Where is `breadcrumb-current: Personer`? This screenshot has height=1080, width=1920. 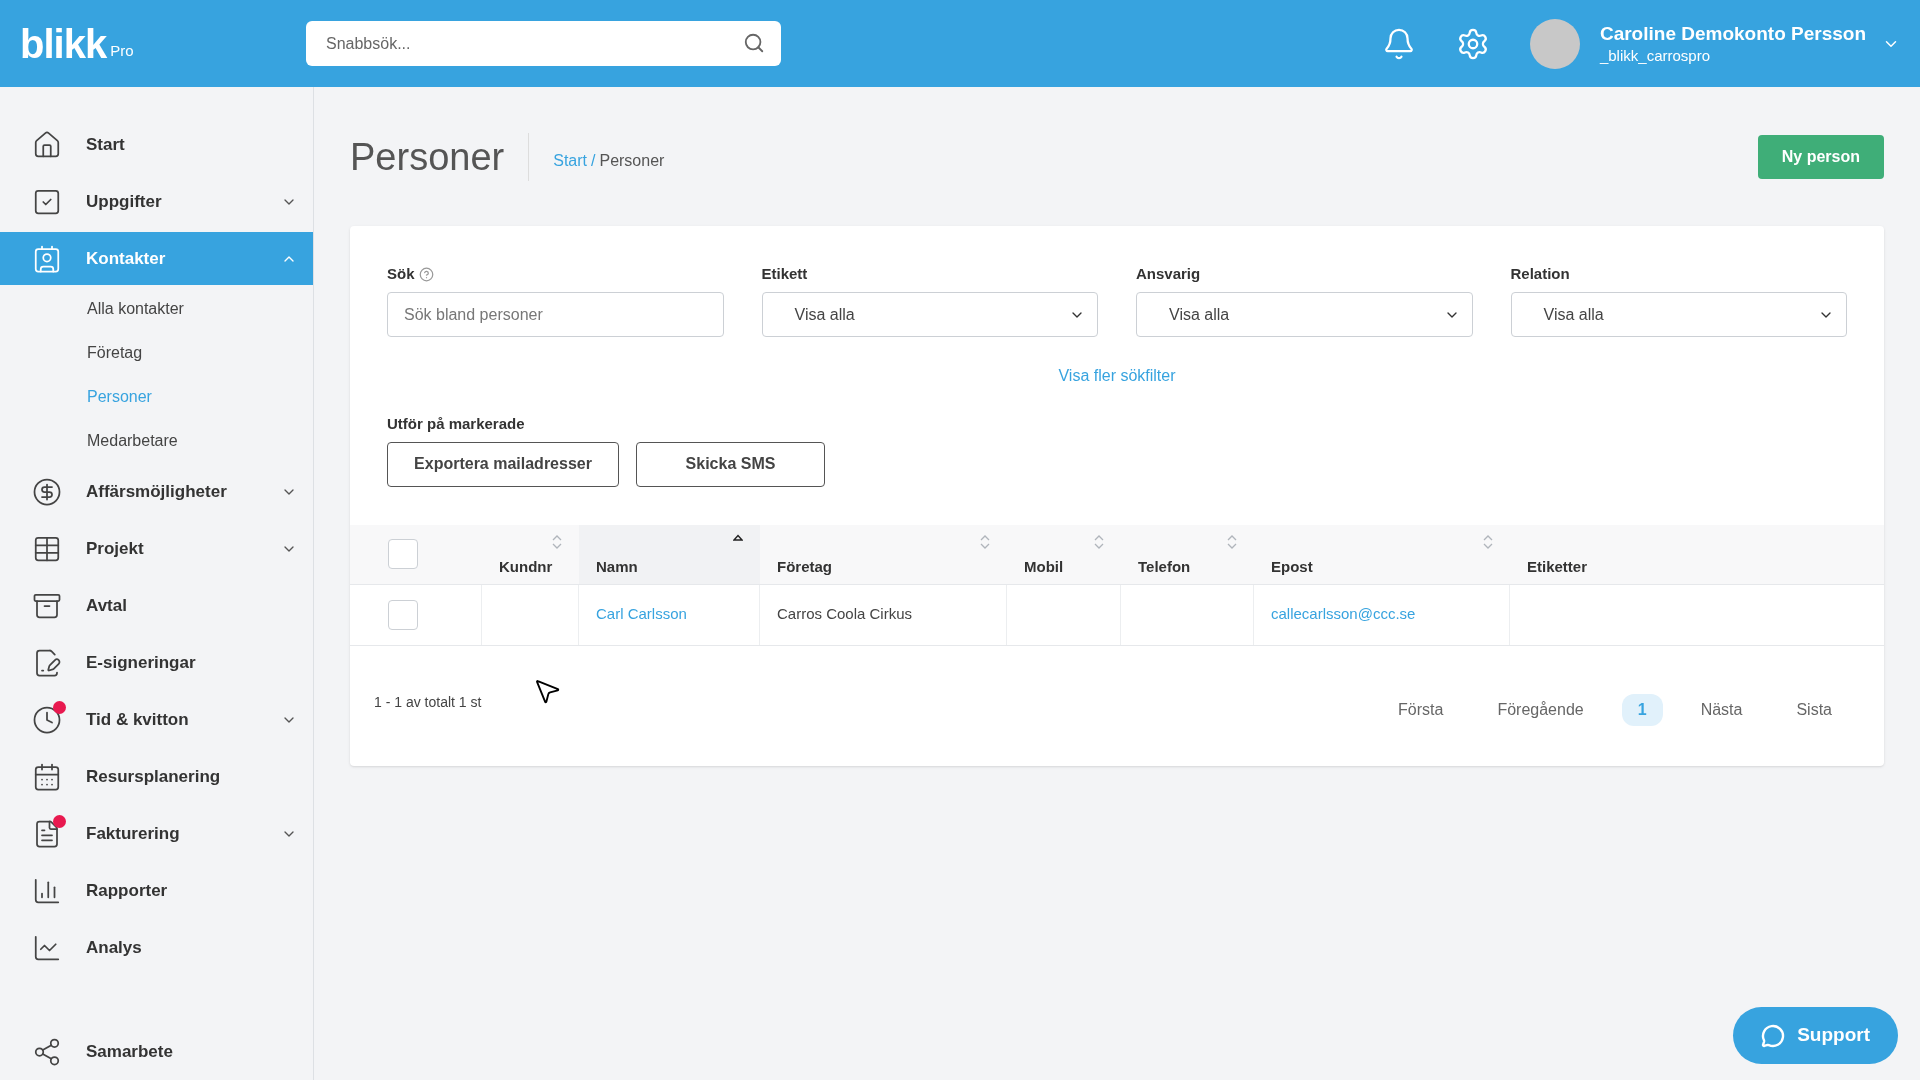 breadcrumb-current: Personer is located at coordinates (632, 161).